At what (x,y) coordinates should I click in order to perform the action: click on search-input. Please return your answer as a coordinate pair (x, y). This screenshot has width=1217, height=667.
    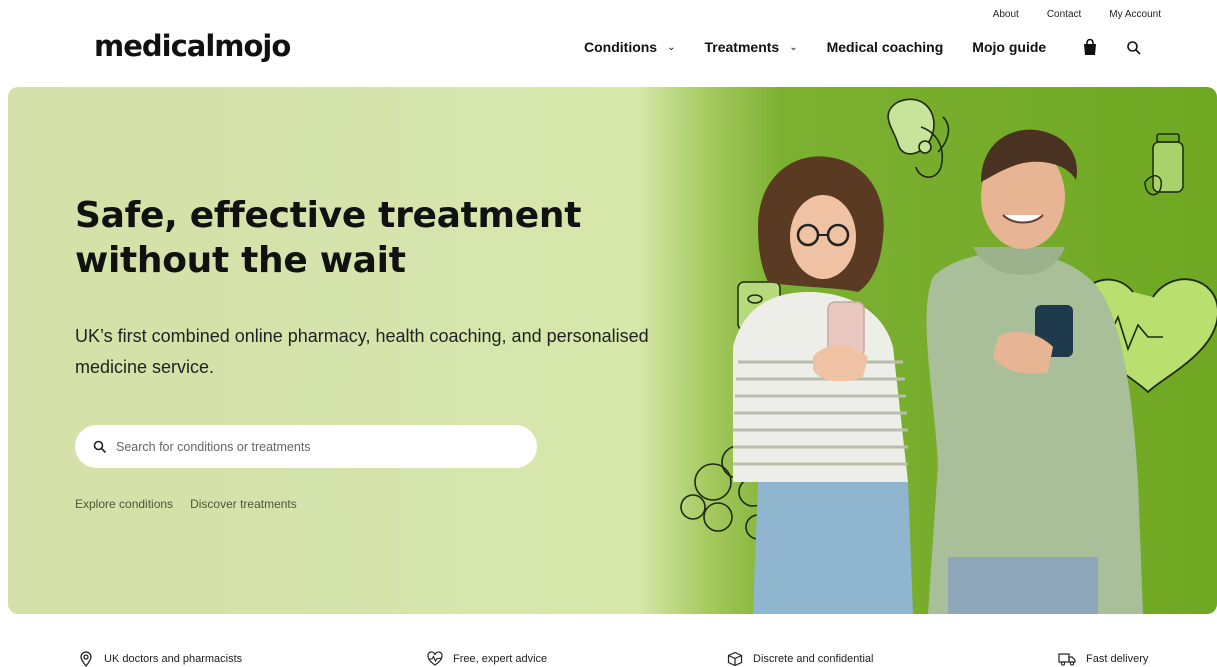
    Looking at the image, I should click on (316, 446).